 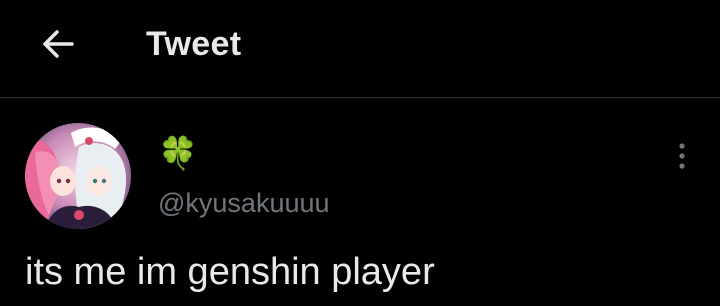 I want to click on avatar-image, so click(x=78, y=176).